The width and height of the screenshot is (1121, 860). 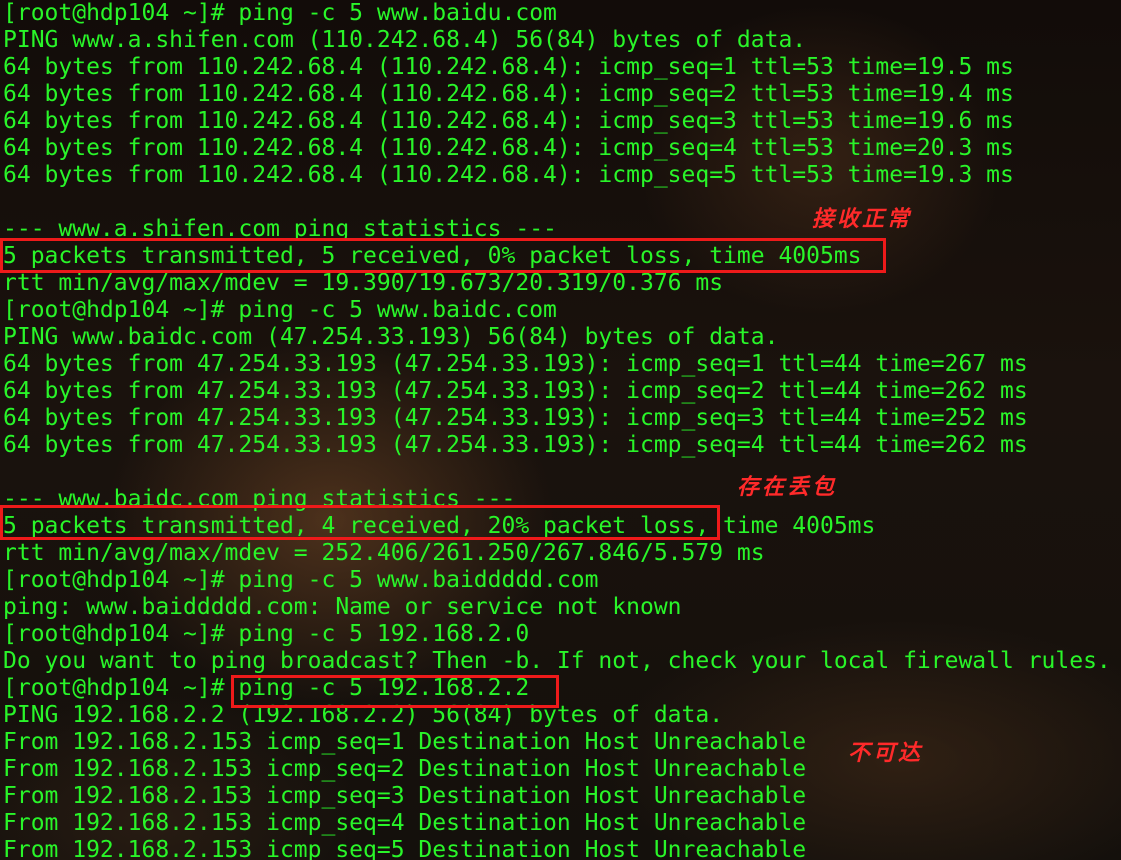 I want to click on command-prompt-line: [root@hdp104 ~]# ping -c 5 www.baidu.com, so click(x=280, y=13).